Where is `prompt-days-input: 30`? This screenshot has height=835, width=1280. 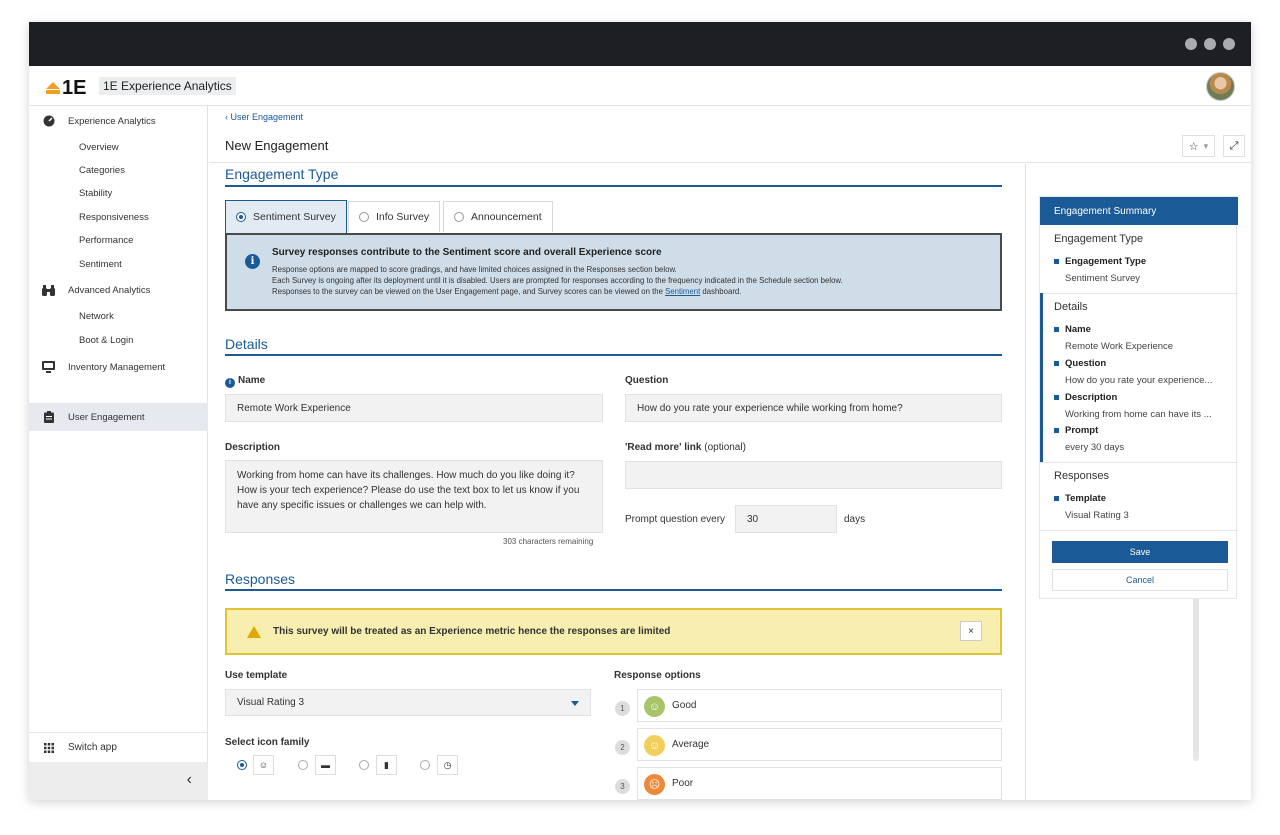 prompt-days-input: 30 is located at coordinates (786, 519).